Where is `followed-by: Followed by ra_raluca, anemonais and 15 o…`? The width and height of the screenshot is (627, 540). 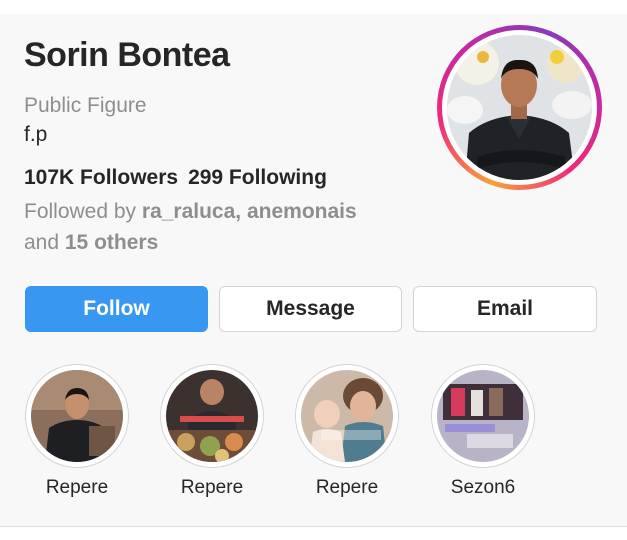
followed-by: Followed by ra_raluca, anemonais and 15 o… is located at coordinates (214, 227).